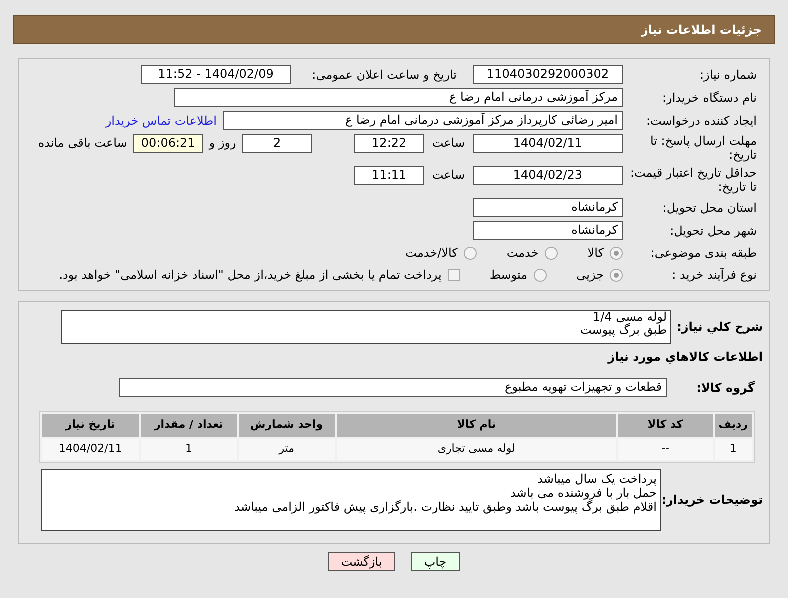  Describe the element at coordinates (435, 561) in the screenshot. I see `print-button: چاپ` at that location.